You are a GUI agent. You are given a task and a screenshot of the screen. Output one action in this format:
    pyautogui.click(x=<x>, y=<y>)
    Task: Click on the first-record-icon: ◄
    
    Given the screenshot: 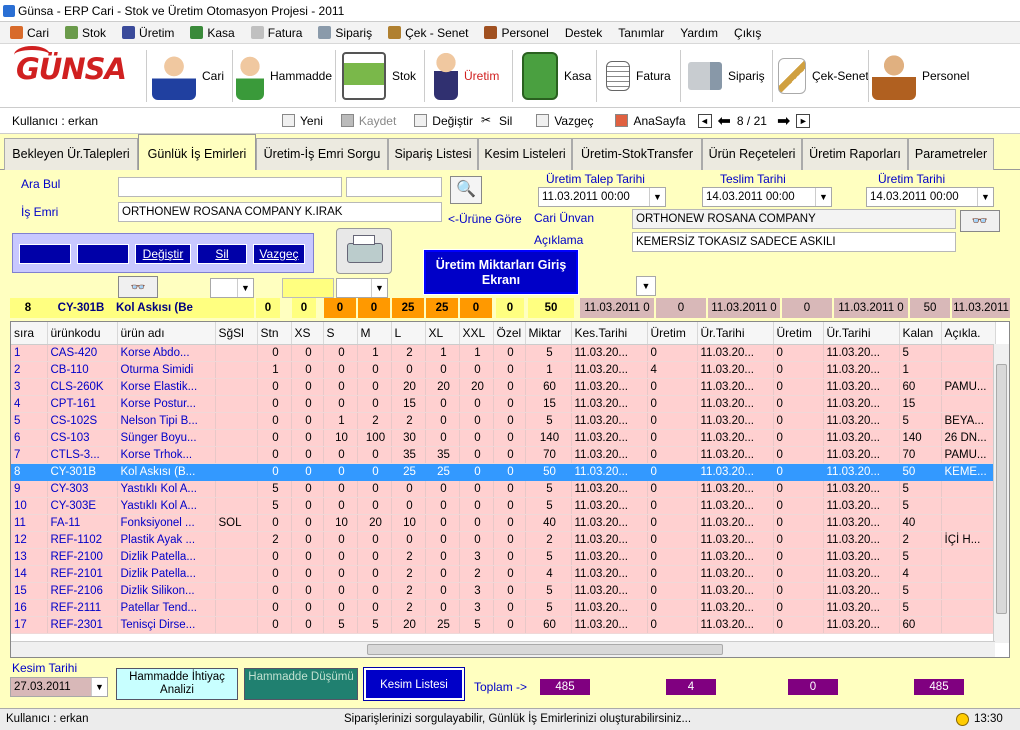 What is the action you would take?
    pyautogui.click(x=704, y=120)
    